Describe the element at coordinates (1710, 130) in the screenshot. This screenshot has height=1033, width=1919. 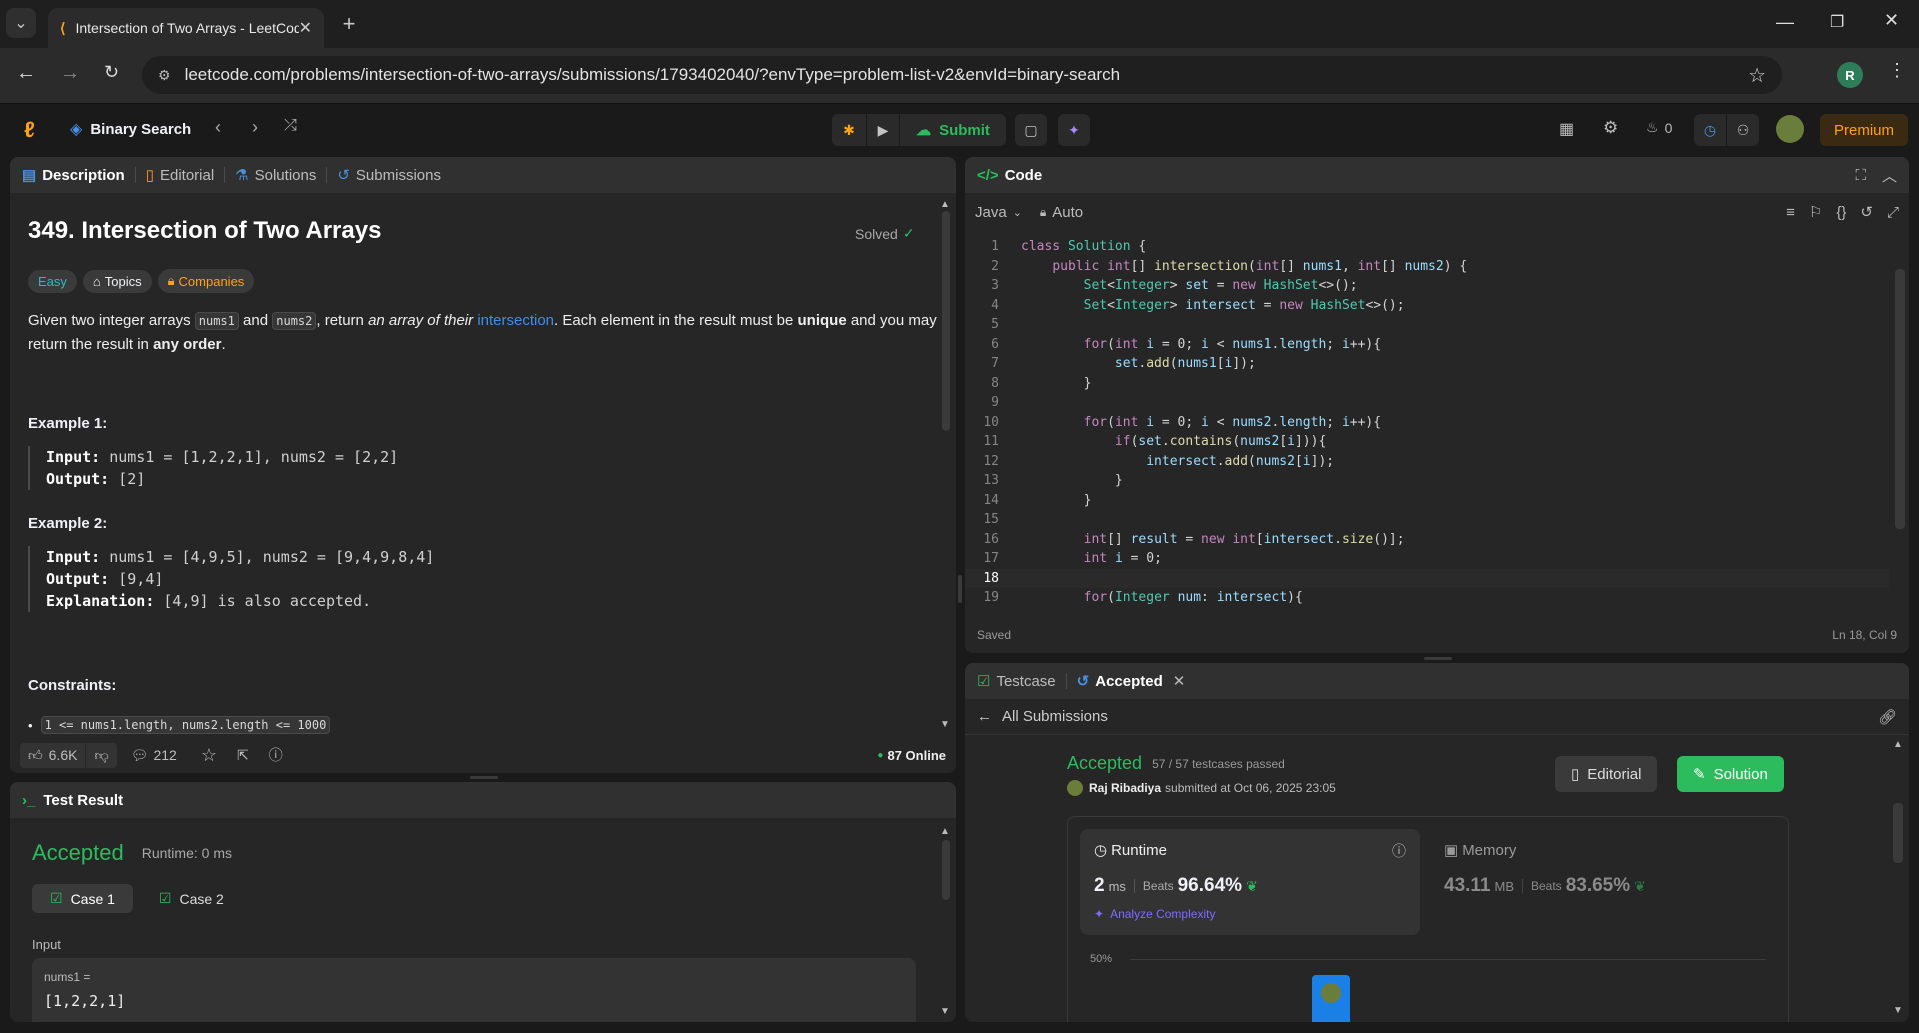
I see `timer-button: ◷` at that location.